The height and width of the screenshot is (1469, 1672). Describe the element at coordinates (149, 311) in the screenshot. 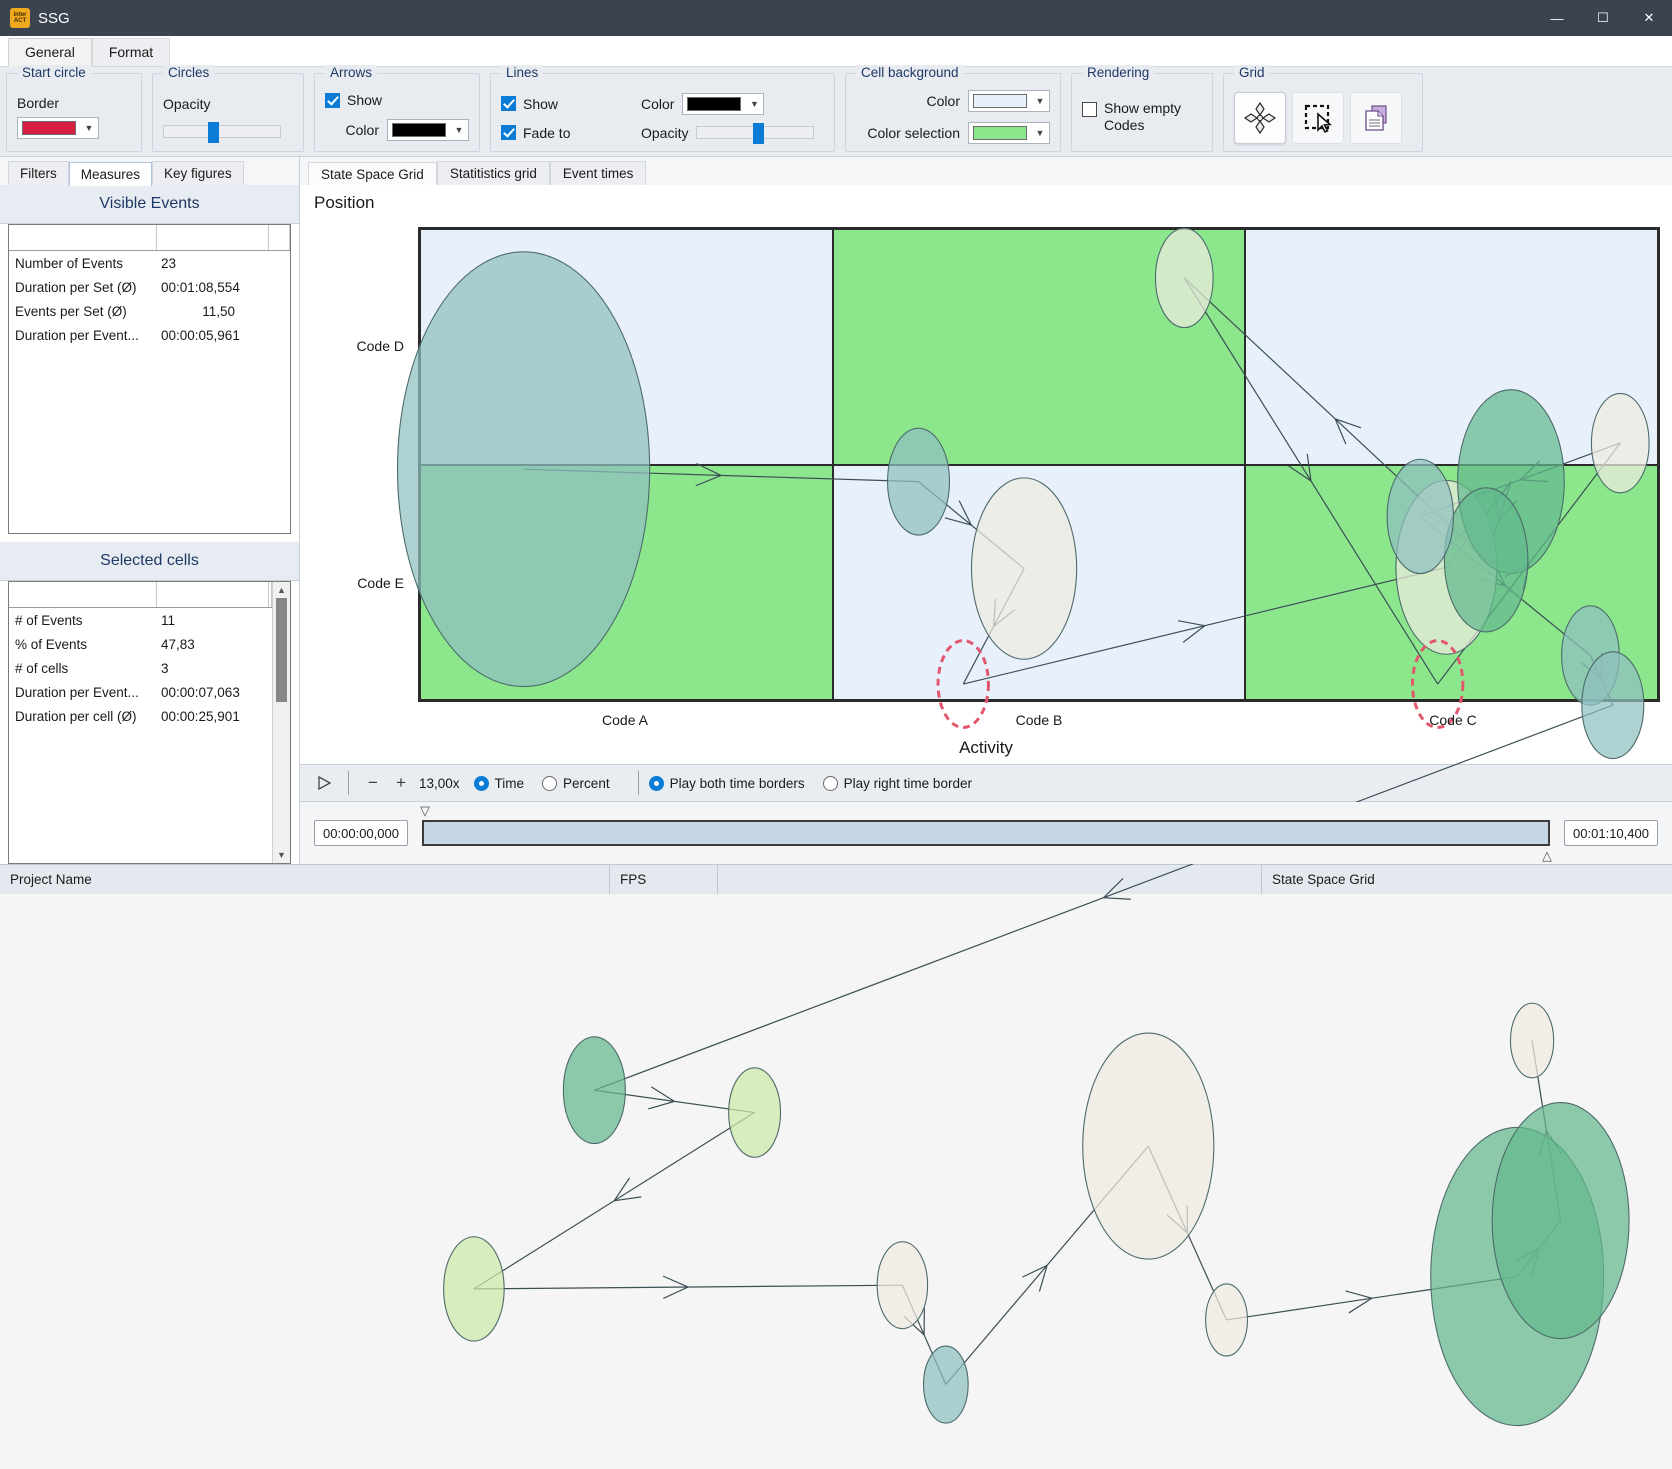

I see `table-row: Events per Set (Ø) 11,50` at that location.